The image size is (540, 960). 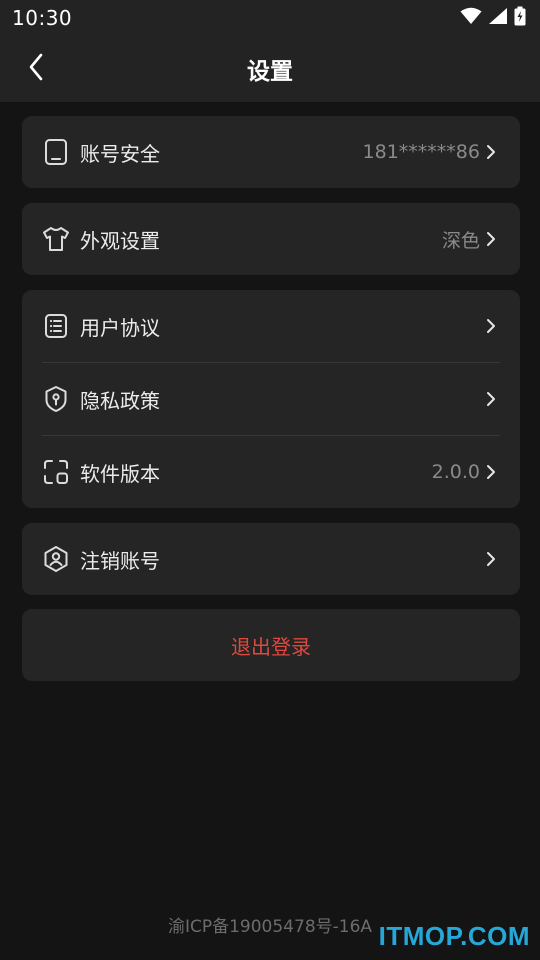 I want to click on header: 设置, so click(x=270, y=69).